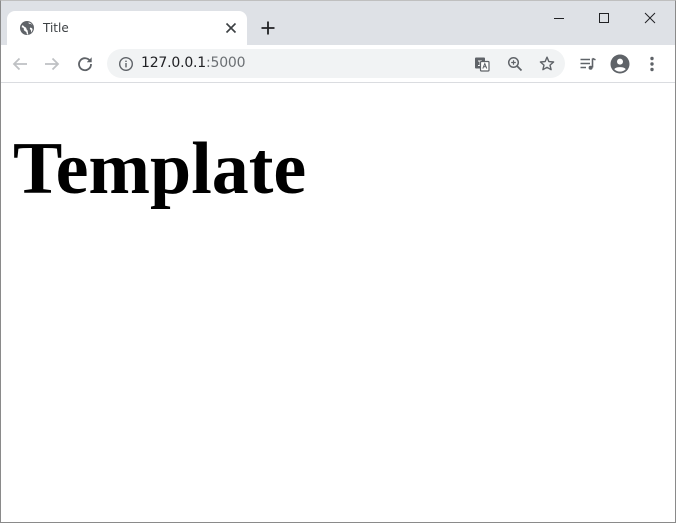 This screenshot has height=523, width=676. Describe the element at coordinates (482, 64) in the screenshot. I see `translate-icon` at that location.